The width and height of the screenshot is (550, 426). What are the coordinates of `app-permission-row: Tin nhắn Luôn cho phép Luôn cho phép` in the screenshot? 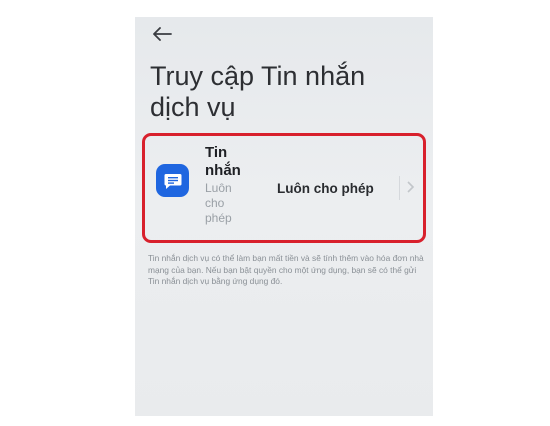 It's located at (285, 184).